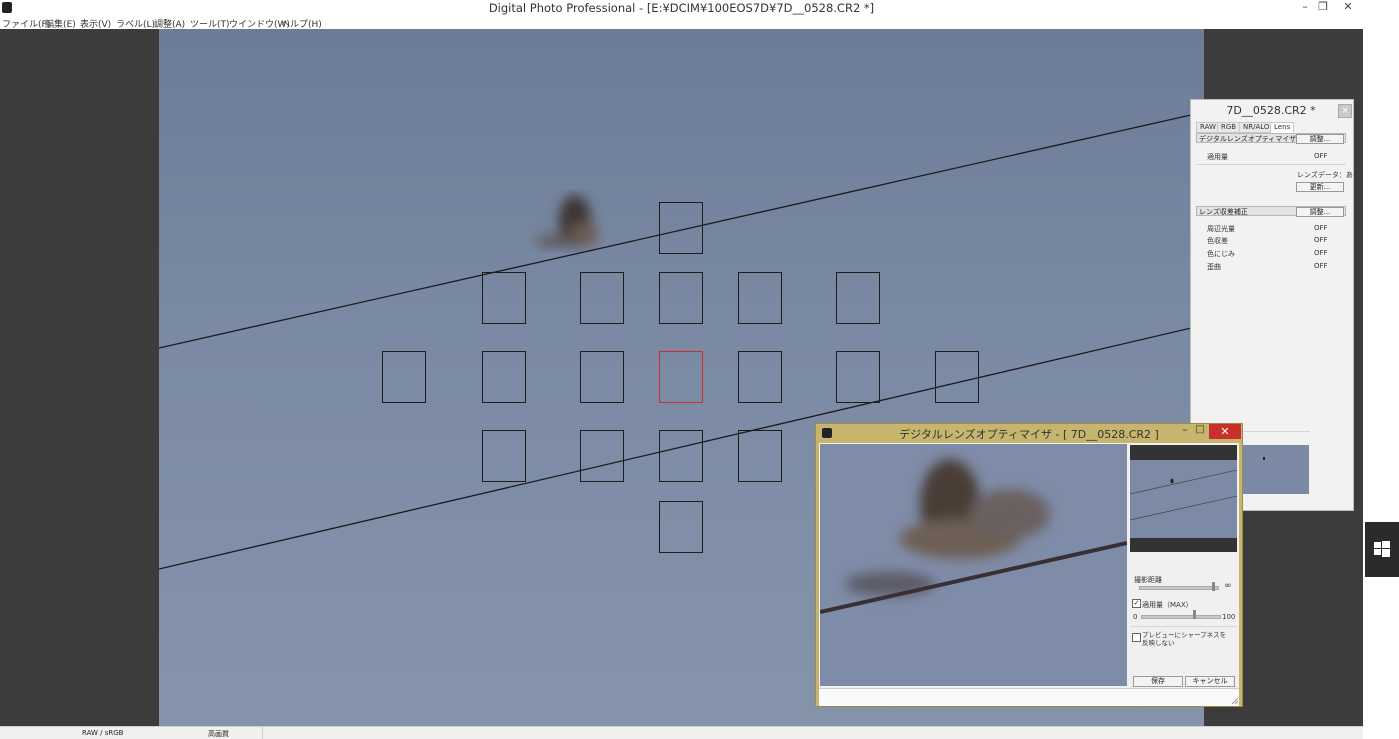 This screenshot has height=739, width=1399. I want to click on tab-lens: Lens, so click(1282, 127).